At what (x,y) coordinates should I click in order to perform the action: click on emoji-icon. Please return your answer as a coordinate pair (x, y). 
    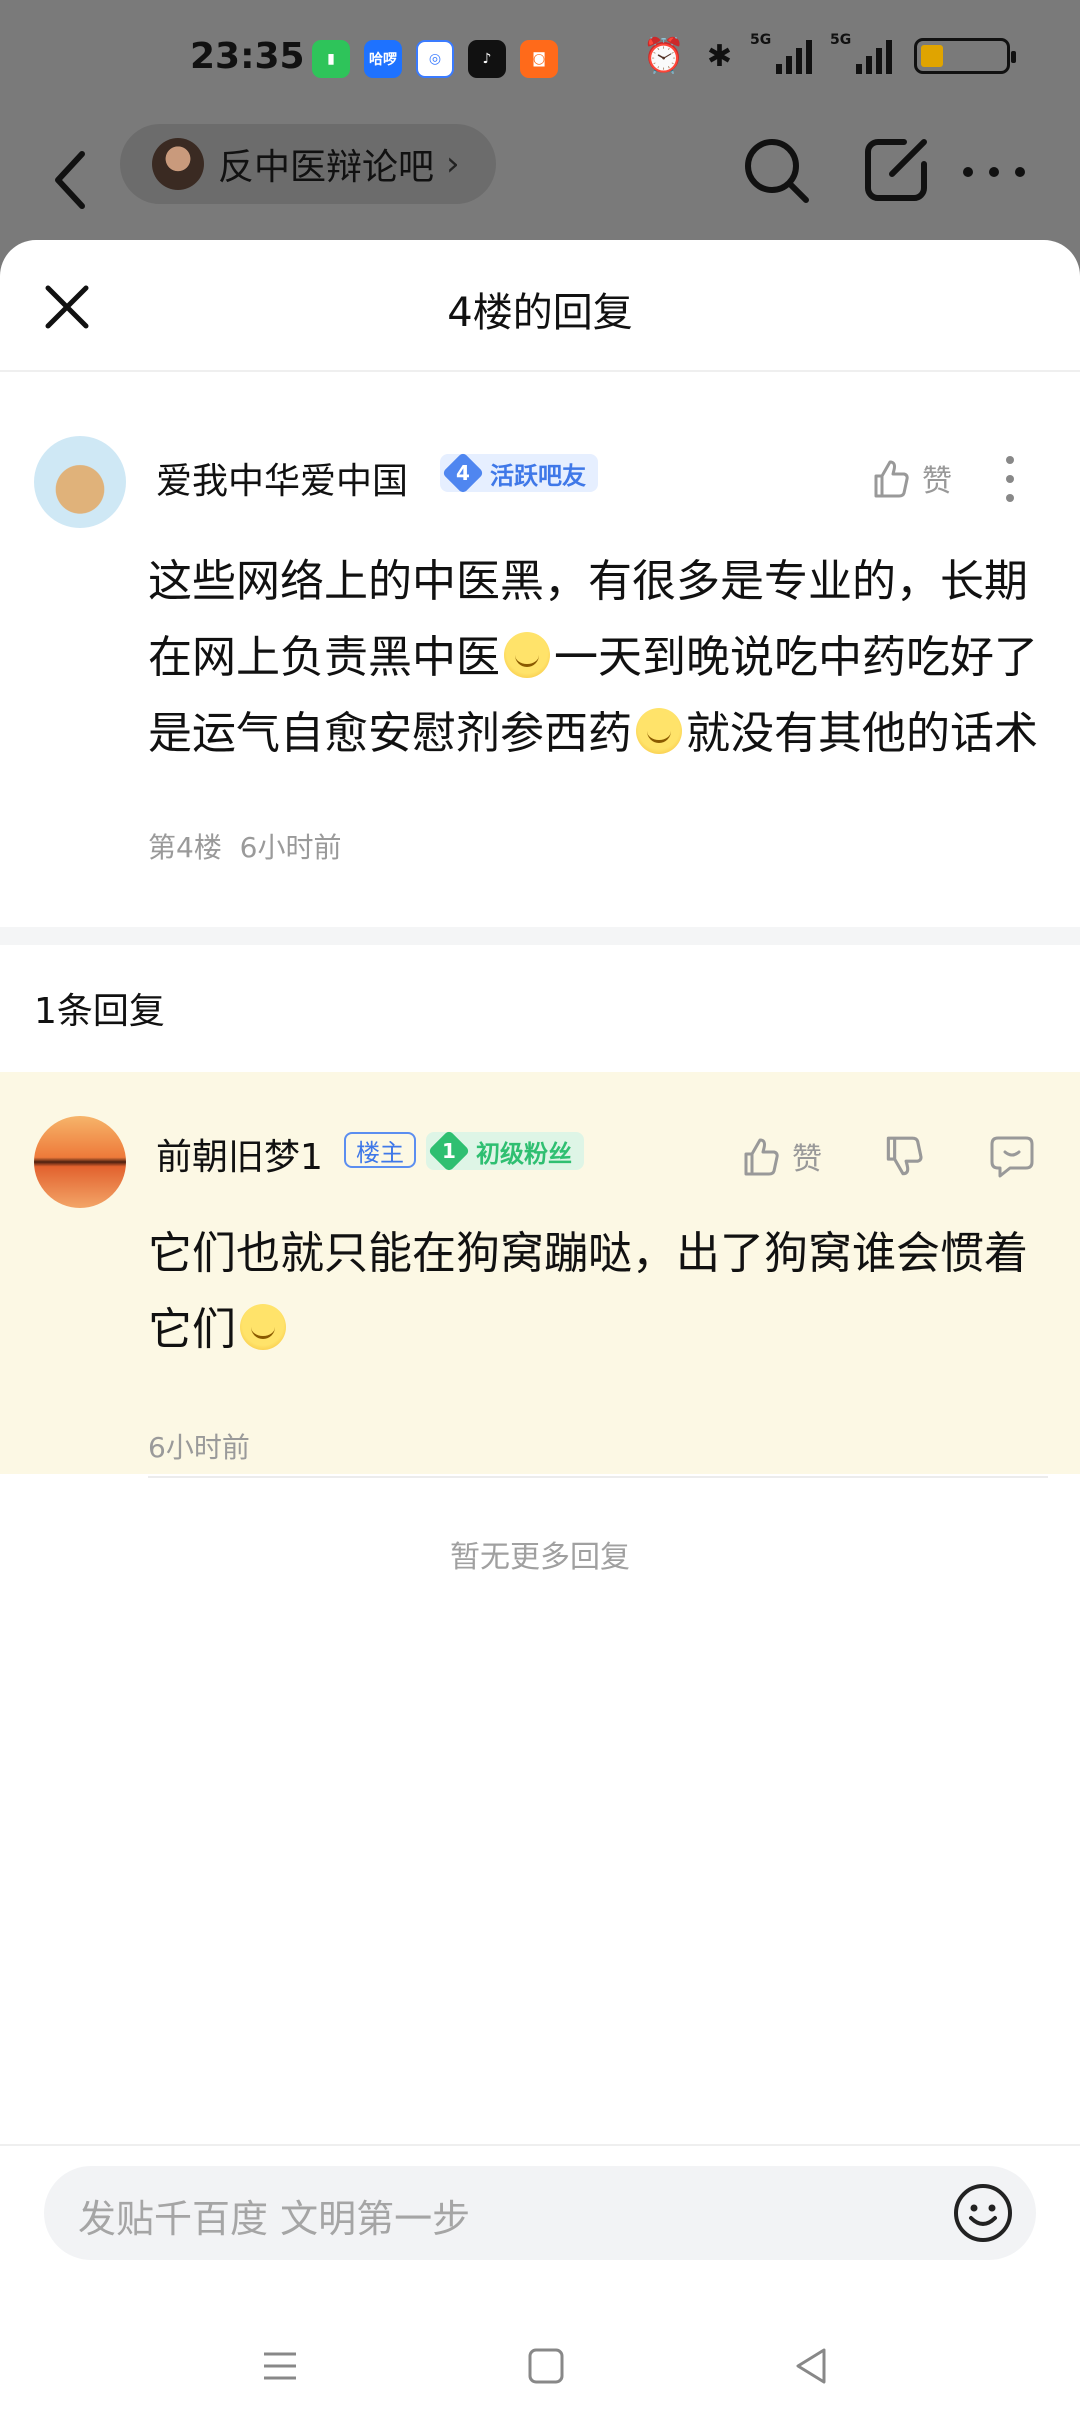
    Looking at the image, I should click on (983, 2213).